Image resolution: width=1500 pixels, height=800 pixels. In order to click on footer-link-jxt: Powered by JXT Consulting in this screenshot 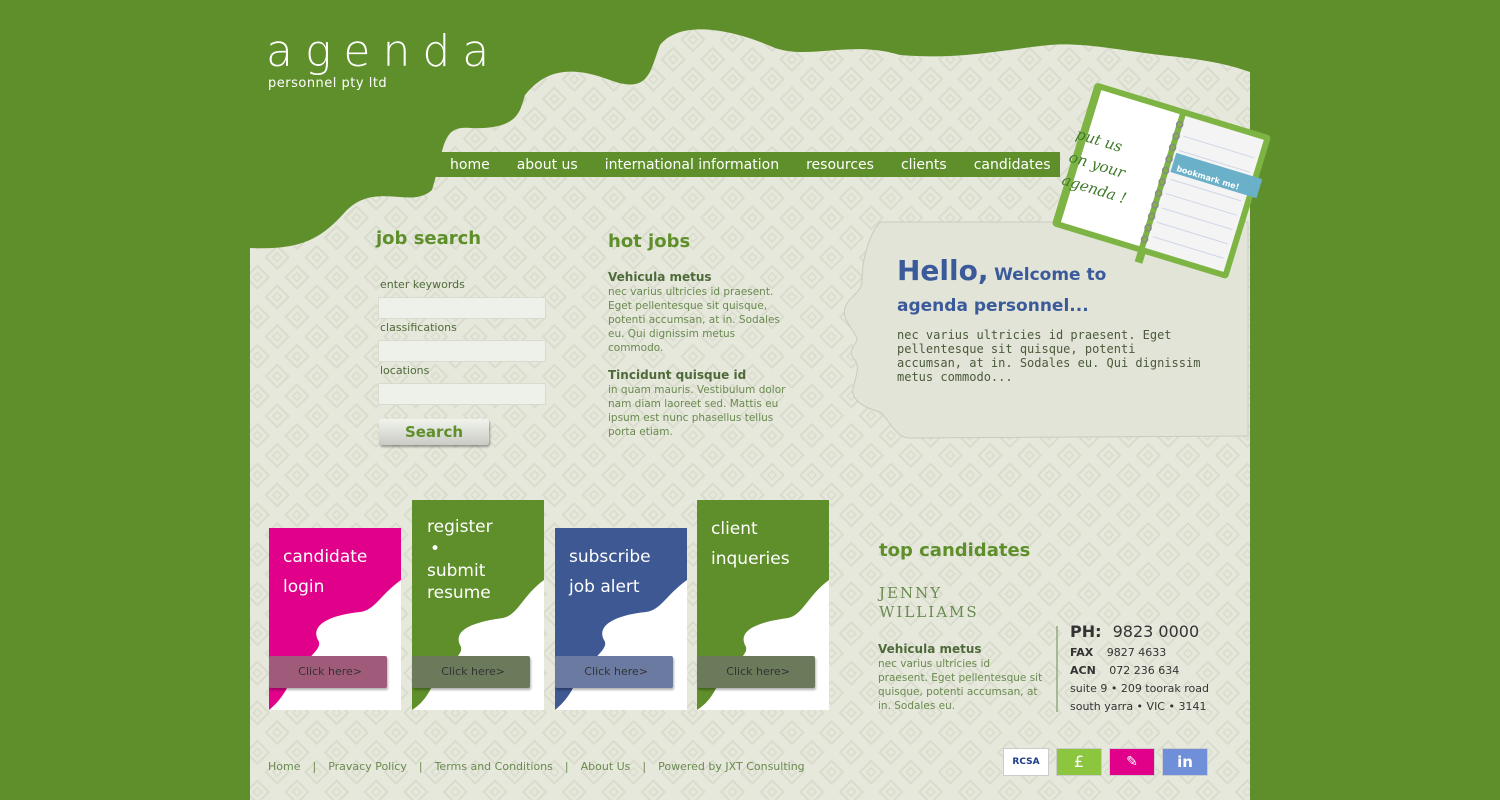, I will do `click(731, 766)`.